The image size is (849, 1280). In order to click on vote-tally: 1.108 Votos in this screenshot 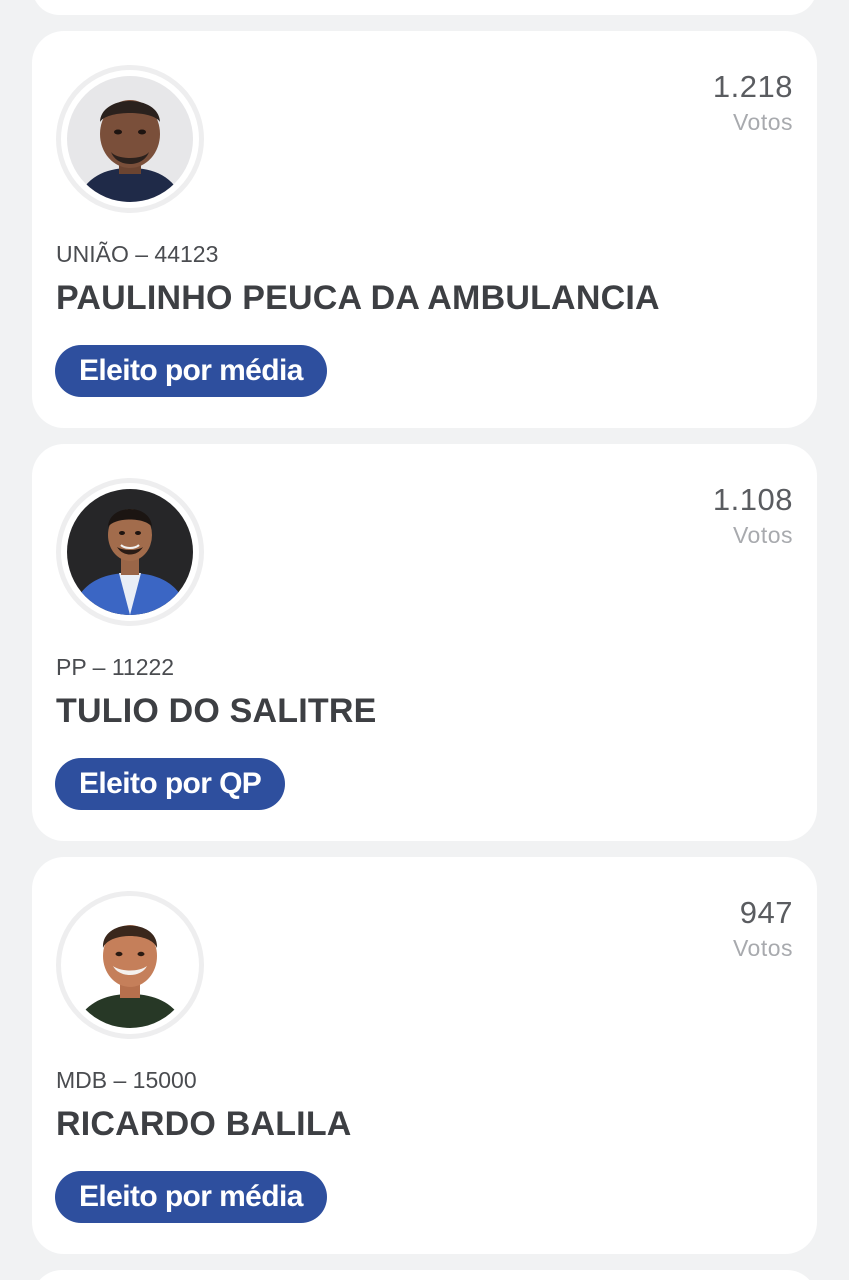, I will do `click(753, 517)`.